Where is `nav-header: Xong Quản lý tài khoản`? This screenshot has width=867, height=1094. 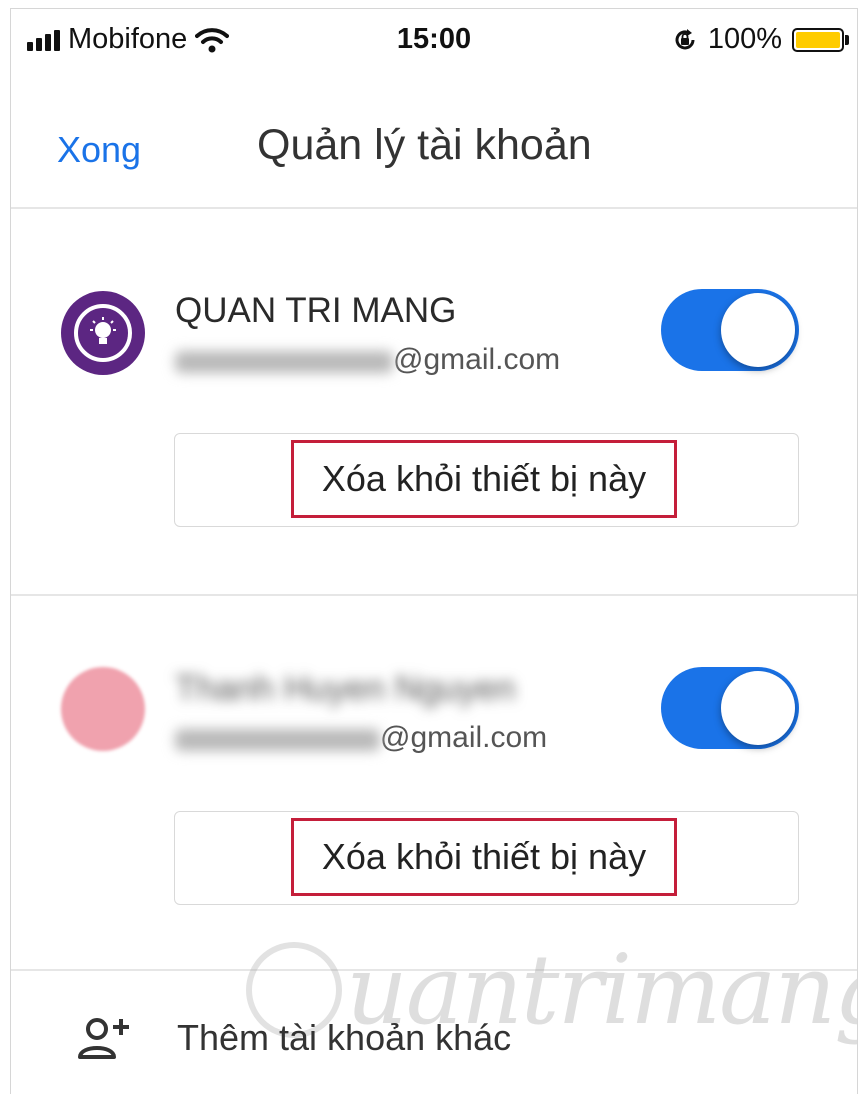 nav-header: Xong Quản lý tài khoản is located at coordinates (434, 154).